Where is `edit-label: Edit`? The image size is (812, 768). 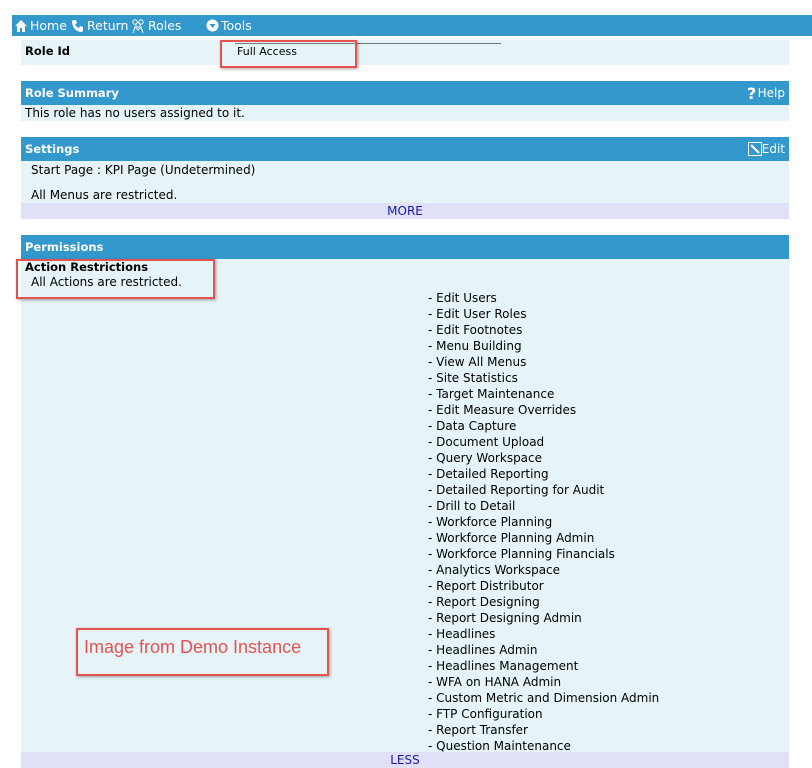 edit-label: Edit is located at coordinates (773, 149).